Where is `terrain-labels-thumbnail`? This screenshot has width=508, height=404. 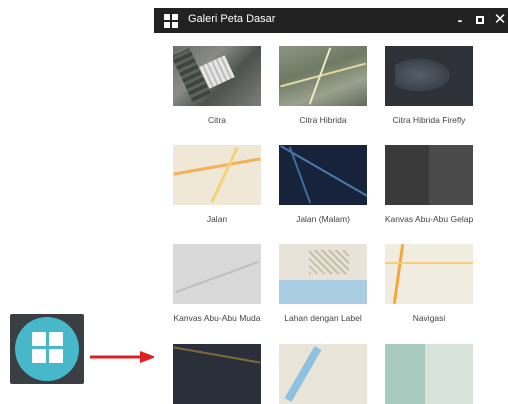 terrain-labels-thumbnail is located at coordinates (323, 274).